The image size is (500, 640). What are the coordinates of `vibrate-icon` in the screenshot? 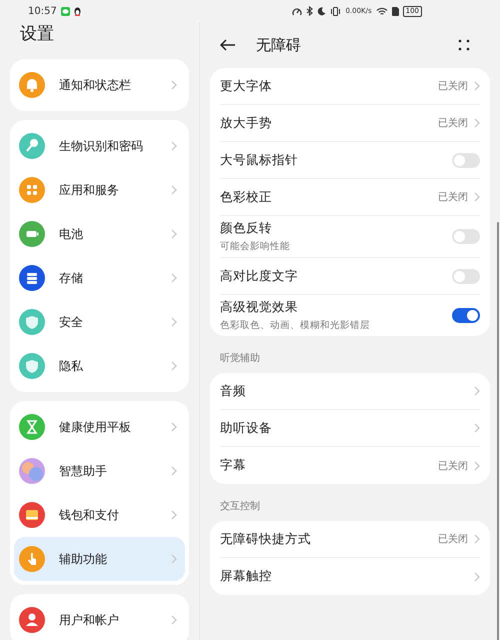 It's located at (336, 11).